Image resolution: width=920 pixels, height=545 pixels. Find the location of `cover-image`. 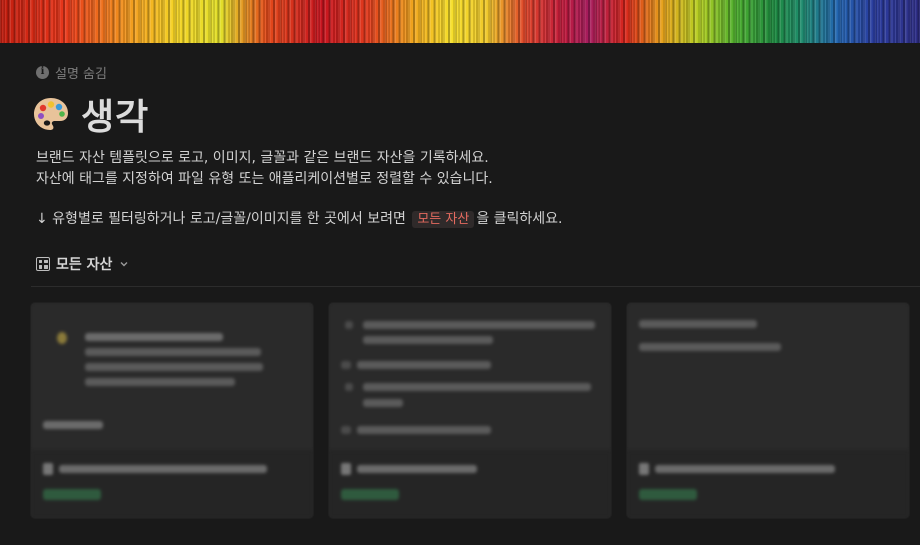

cover-image is located at coordinates (460, 21).